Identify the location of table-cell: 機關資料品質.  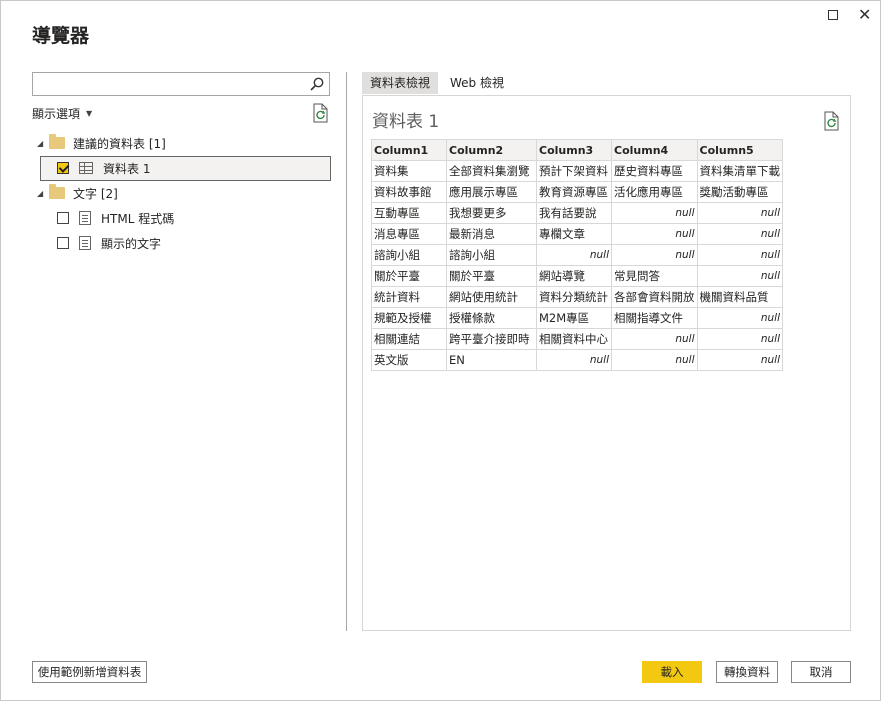
(739, 297).